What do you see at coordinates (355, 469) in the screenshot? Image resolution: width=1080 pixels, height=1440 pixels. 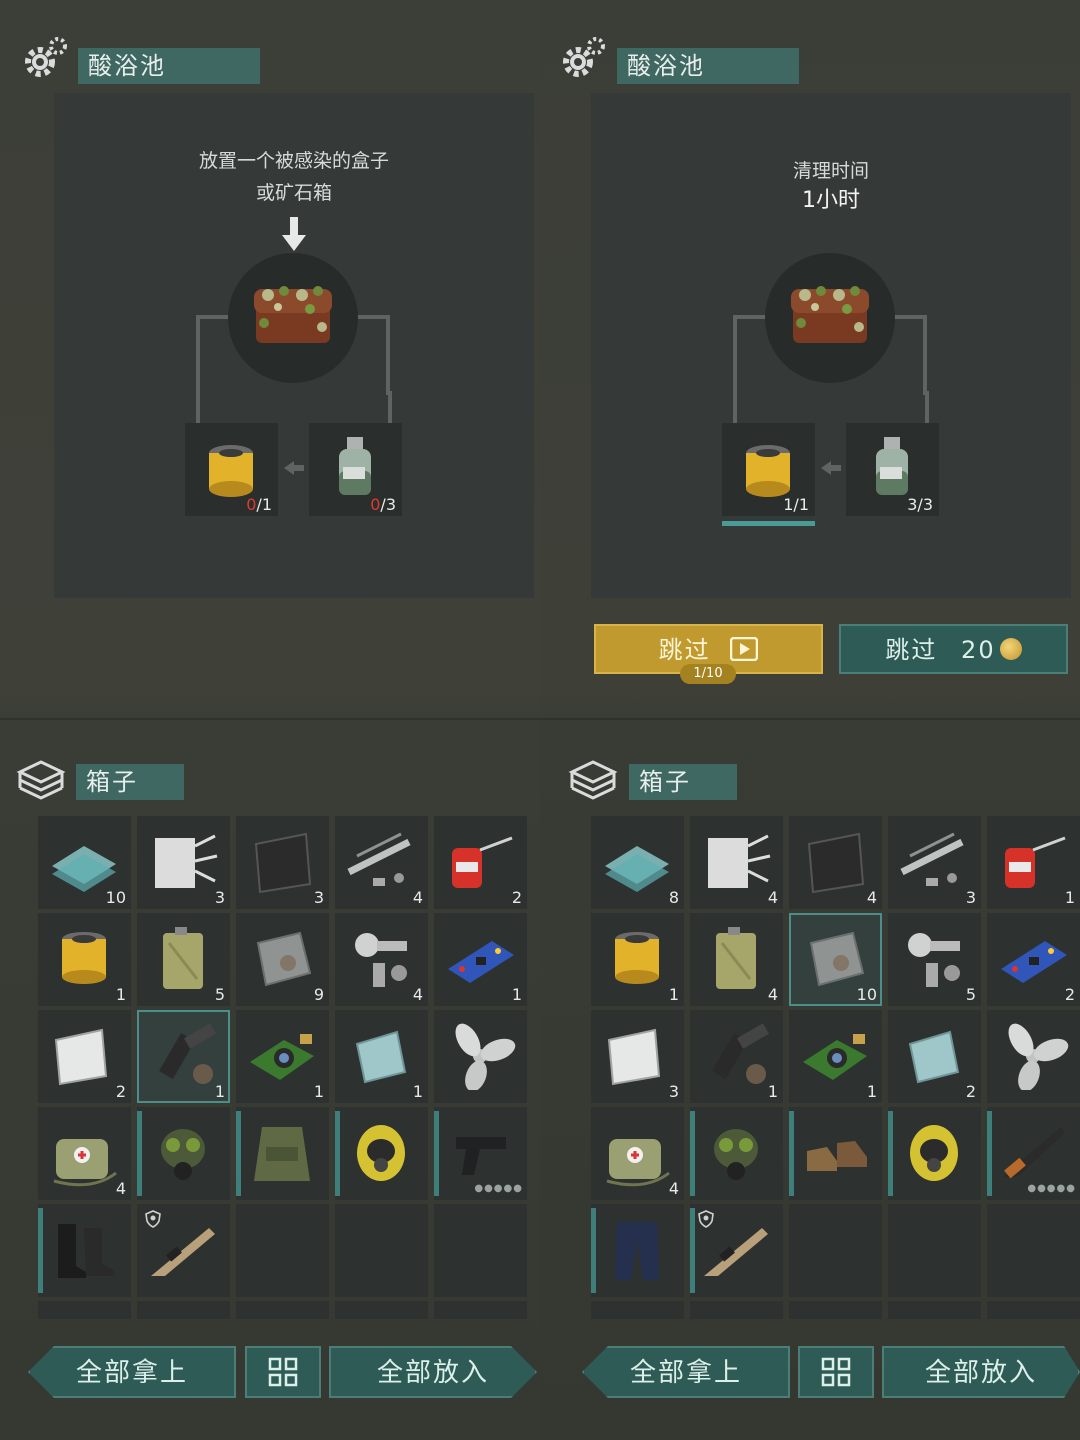 I see `acid-slot: 0/3` at bounding box center [355, 469].